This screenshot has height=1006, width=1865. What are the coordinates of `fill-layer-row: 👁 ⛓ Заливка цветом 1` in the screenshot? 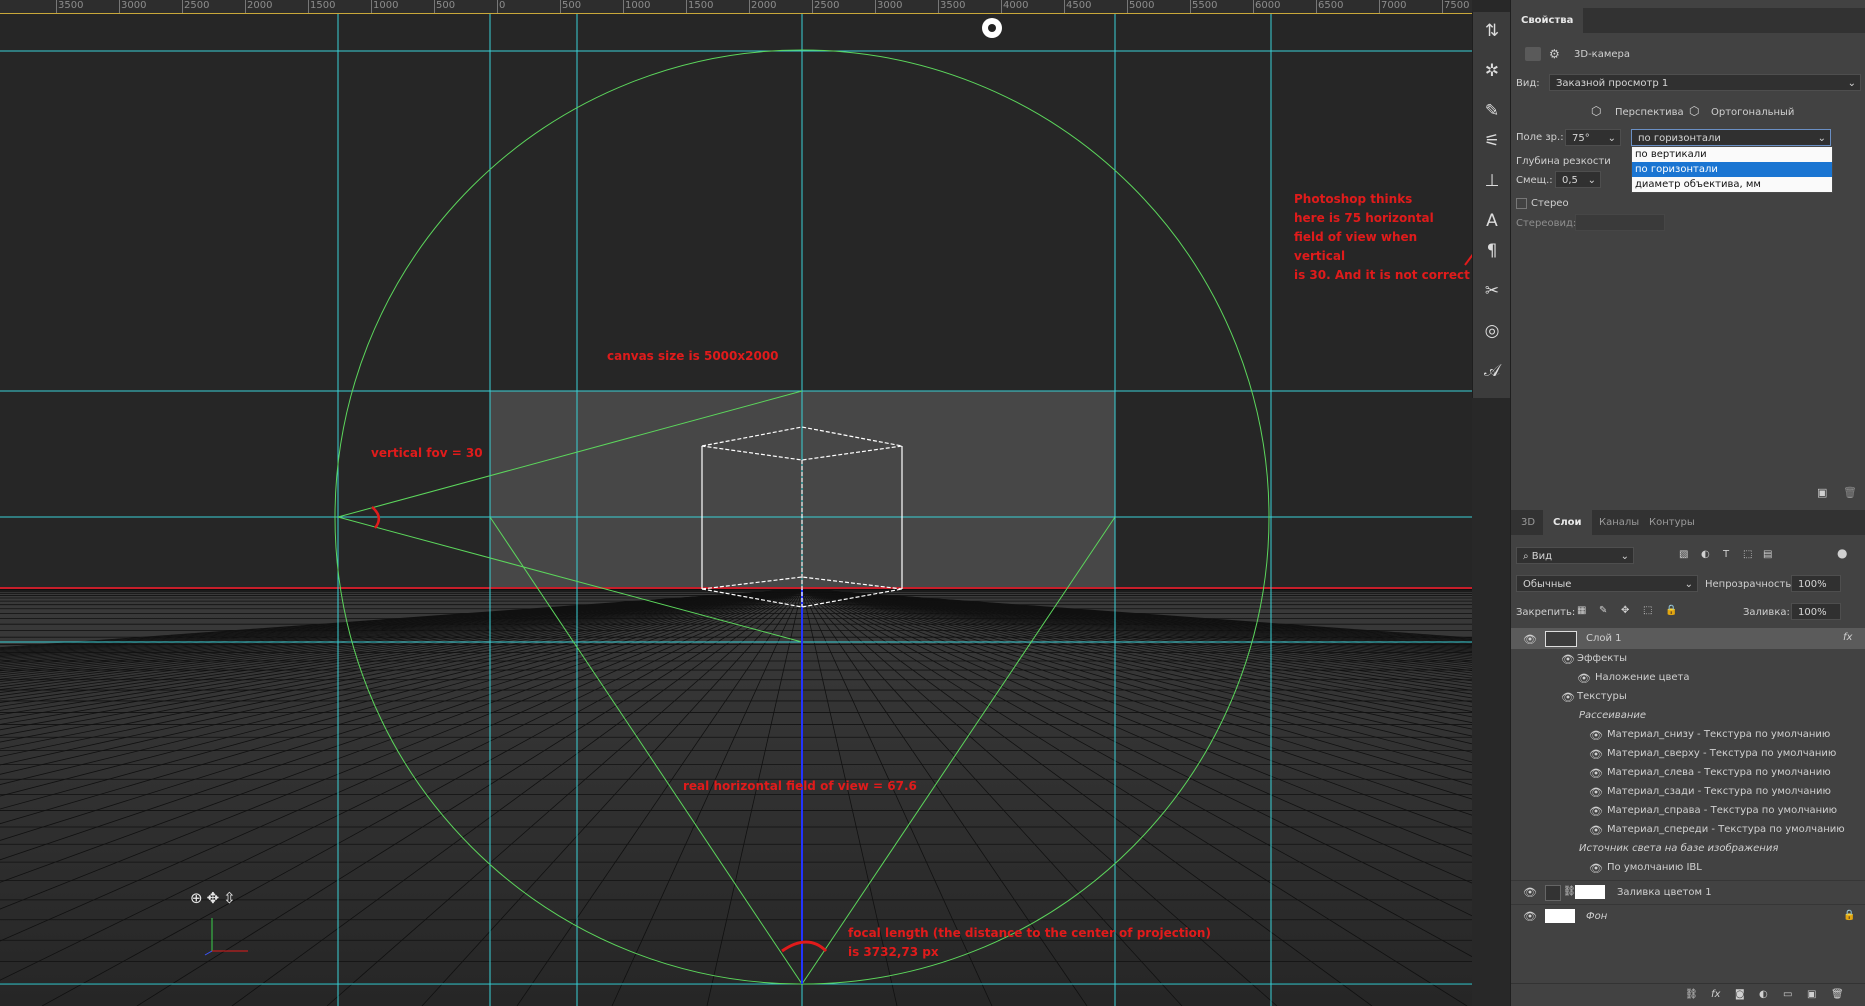 It's located at (1688, 891).